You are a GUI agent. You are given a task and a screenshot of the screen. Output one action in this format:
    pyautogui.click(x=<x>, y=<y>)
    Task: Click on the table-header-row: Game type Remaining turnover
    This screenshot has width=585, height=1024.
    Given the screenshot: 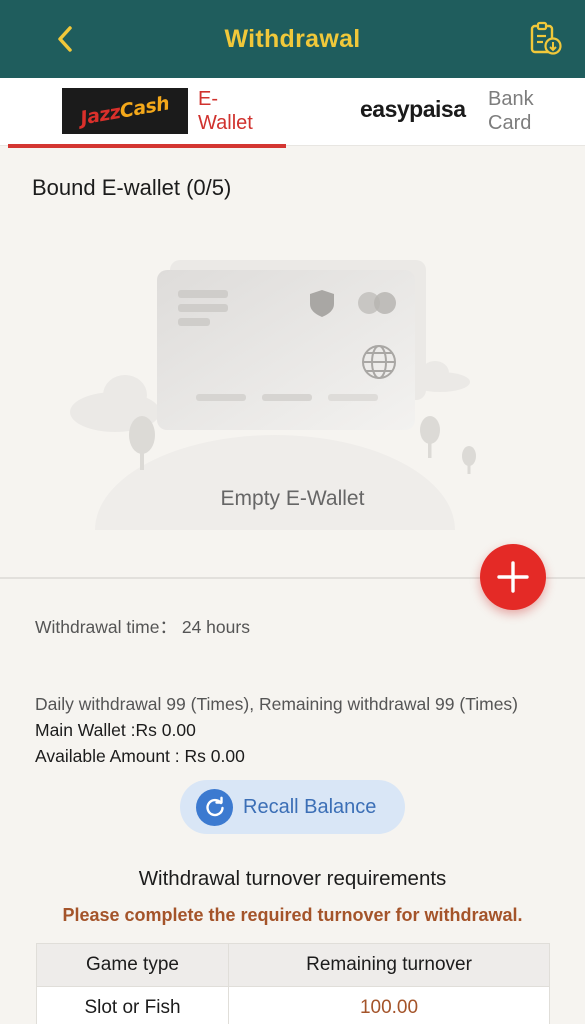 What is the action you would take?
    pyautogui.click(x=293, y=965)
    